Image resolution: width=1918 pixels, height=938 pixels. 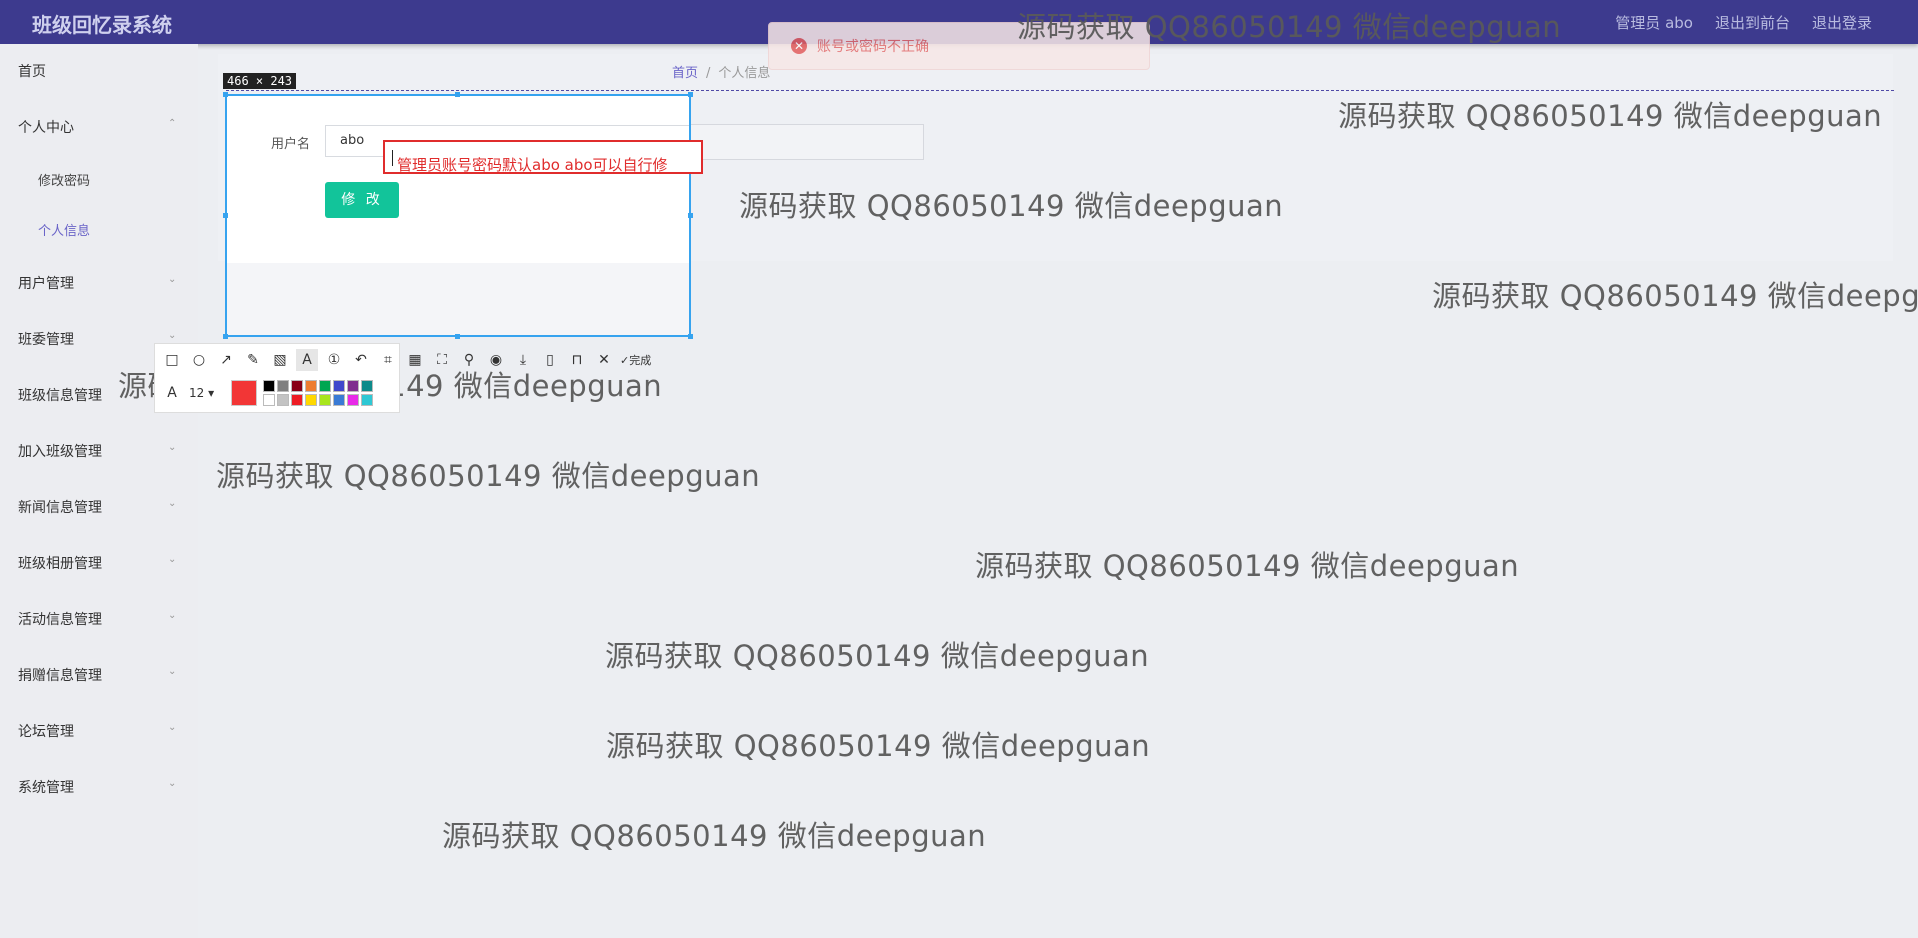 What do you see at coordinates (640, 360) in the screenshot?
I see `done-label: 完成` at bounding box center [640, 360].